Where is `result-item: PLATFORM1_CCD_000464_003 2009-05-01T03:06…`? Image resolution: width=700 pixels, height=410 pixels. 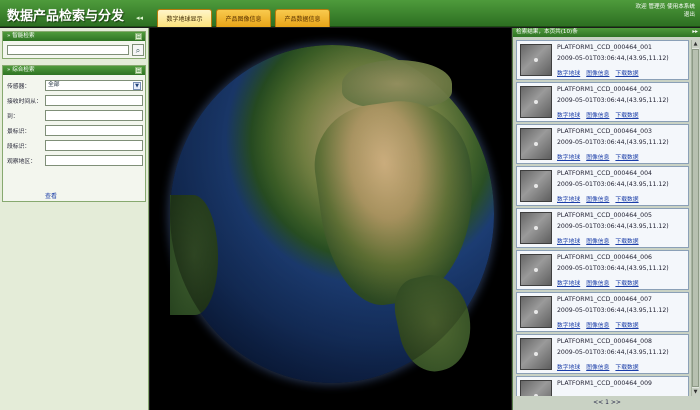
result-item: PLATFORM1_CCD_000464_003 2009-05-01T03:06… is located at coordinates (602, 144).